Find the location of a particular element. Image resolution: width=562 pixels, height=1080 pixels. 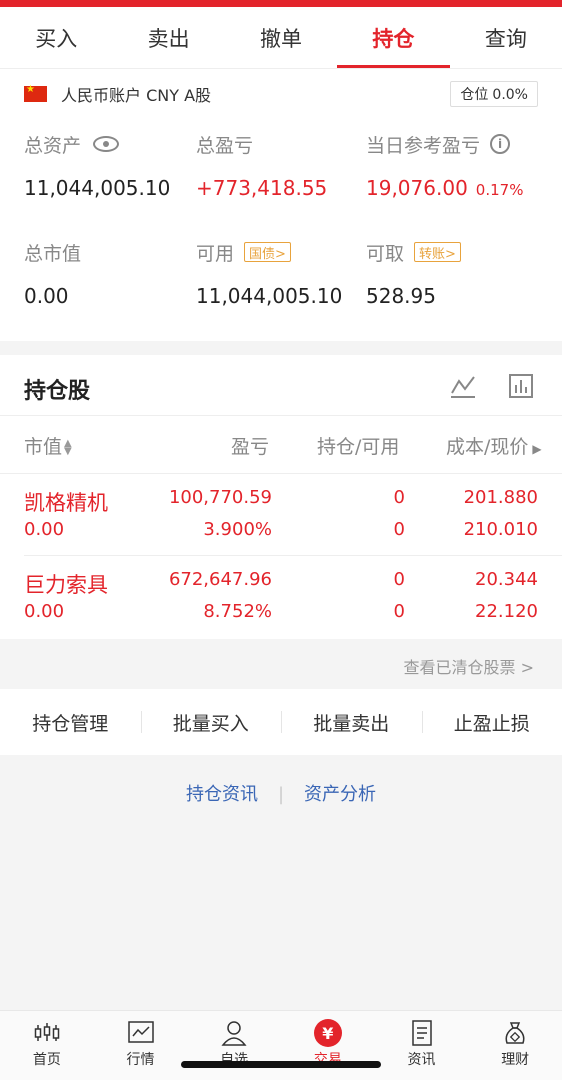

eye-icon is located at coordinates (106, 144).